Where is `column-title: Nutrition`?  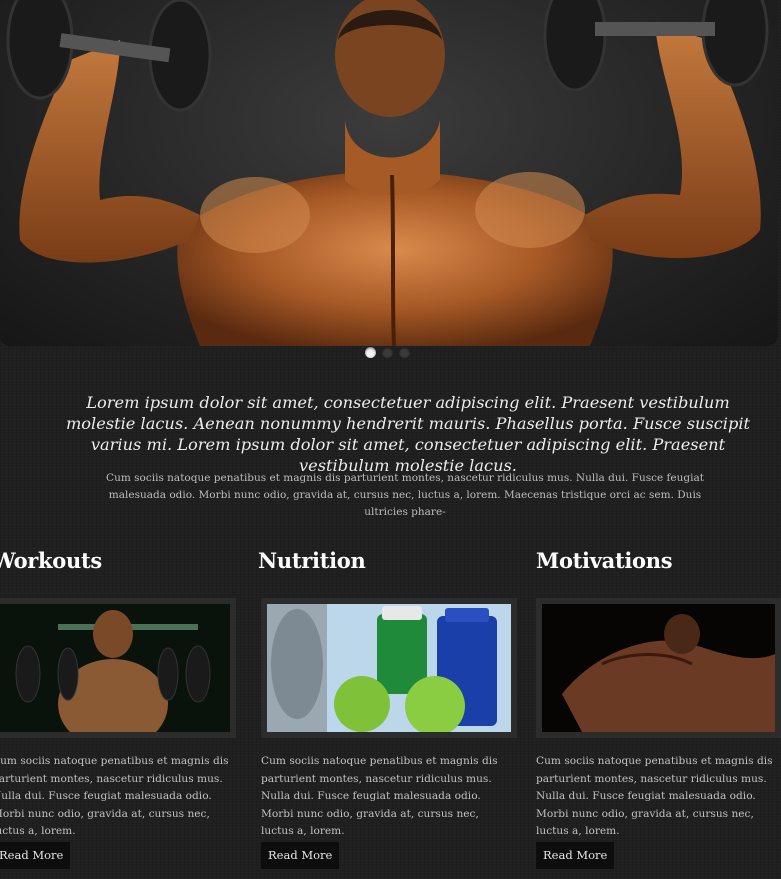 column-title: Nutrition is located at coordinates (312, 560).